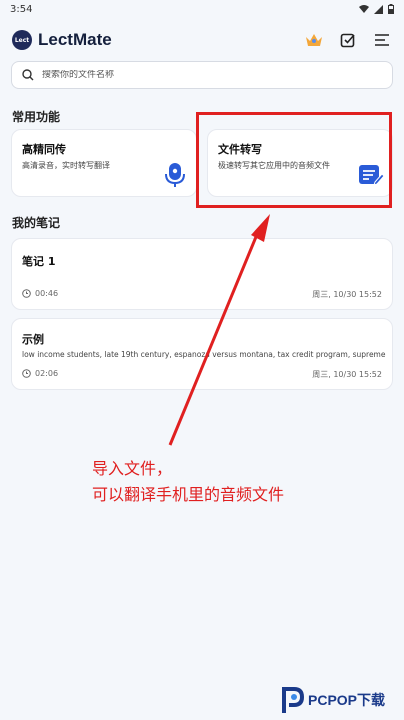  Describe the element at coordinates (293, 700) in the screenshot. I see `watermark-logo-icon` at that location.